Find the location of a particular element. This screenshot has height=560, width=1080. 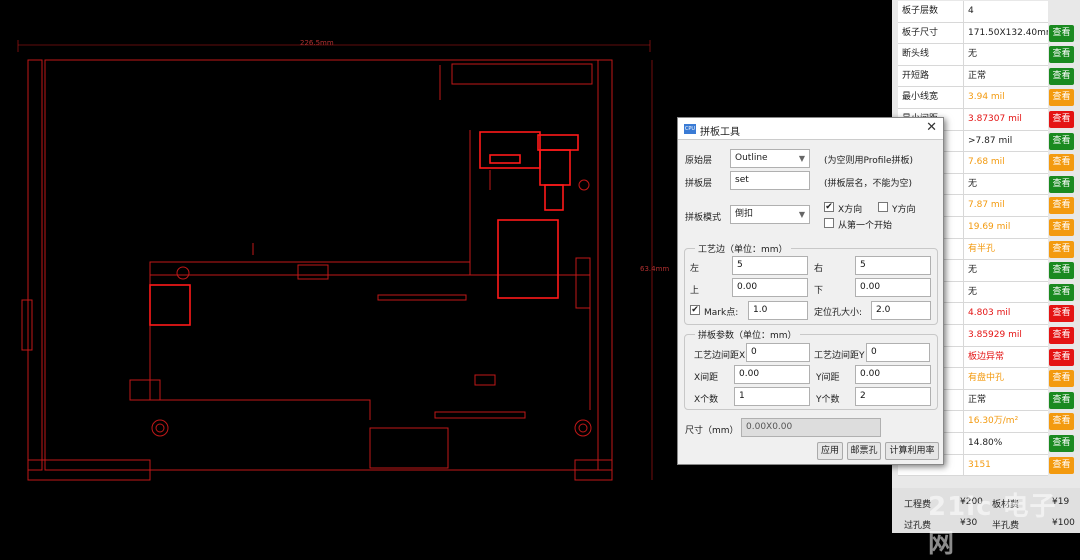

drc-row-label: 板子尺寸 is located at coordinates (931, 33).